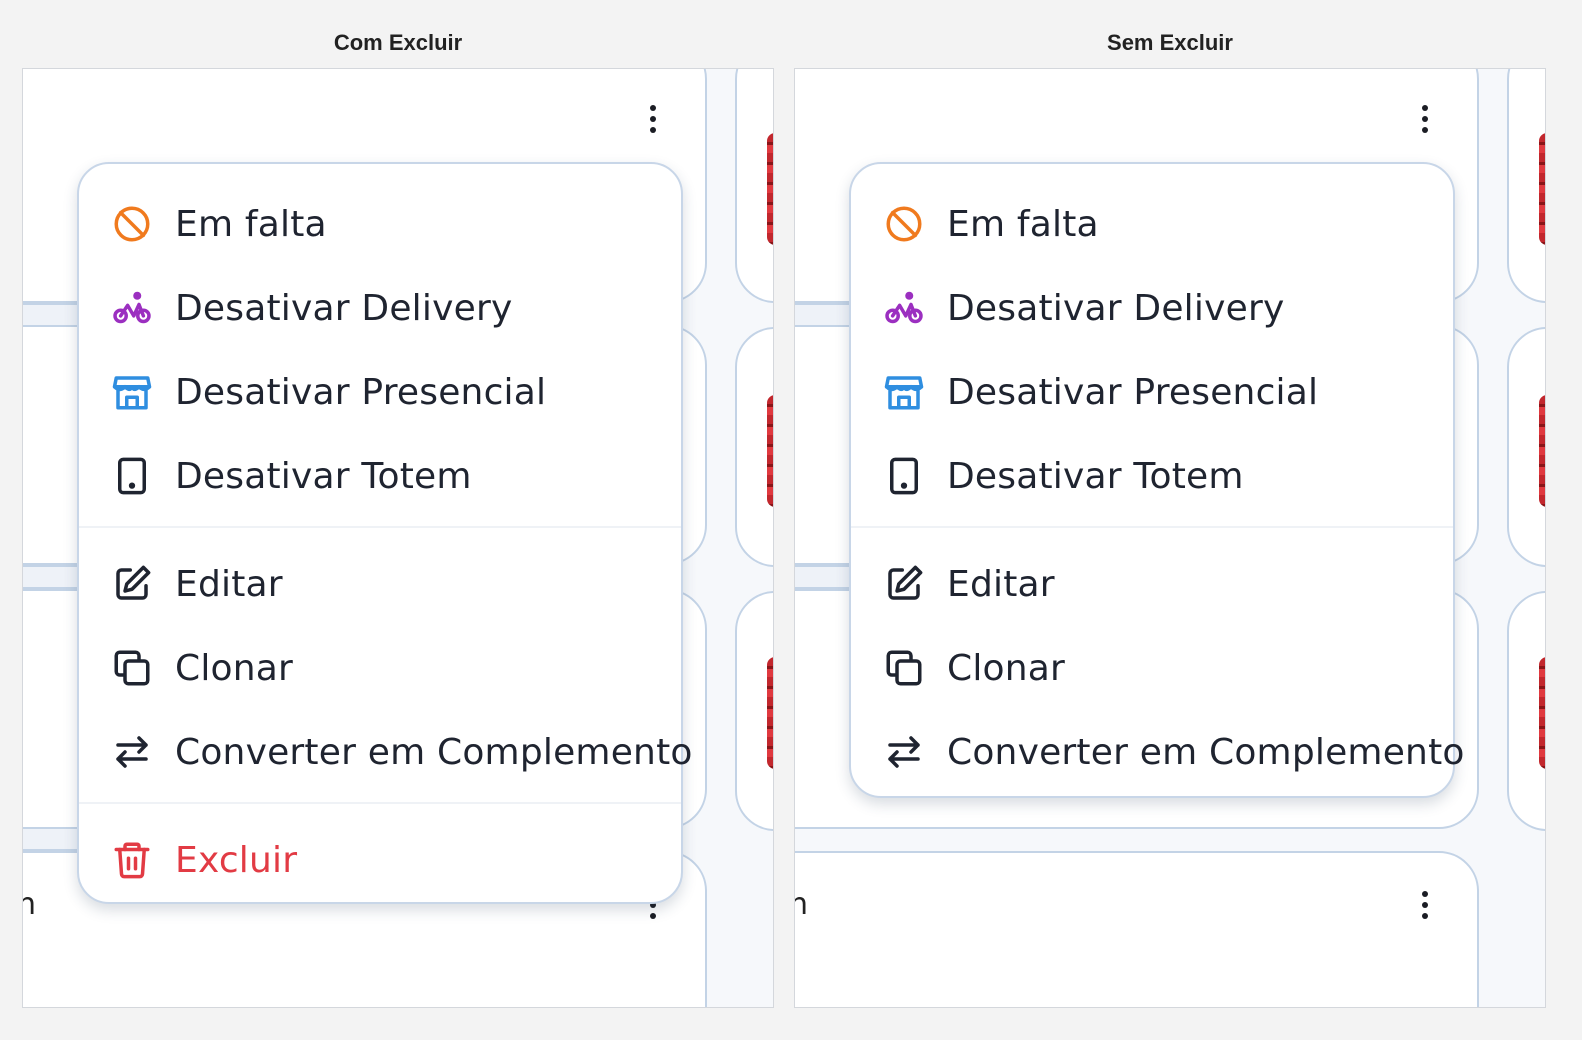  Describe the element at coordinates (1137, 929) in the screenshot. I see `product-card` at that location.